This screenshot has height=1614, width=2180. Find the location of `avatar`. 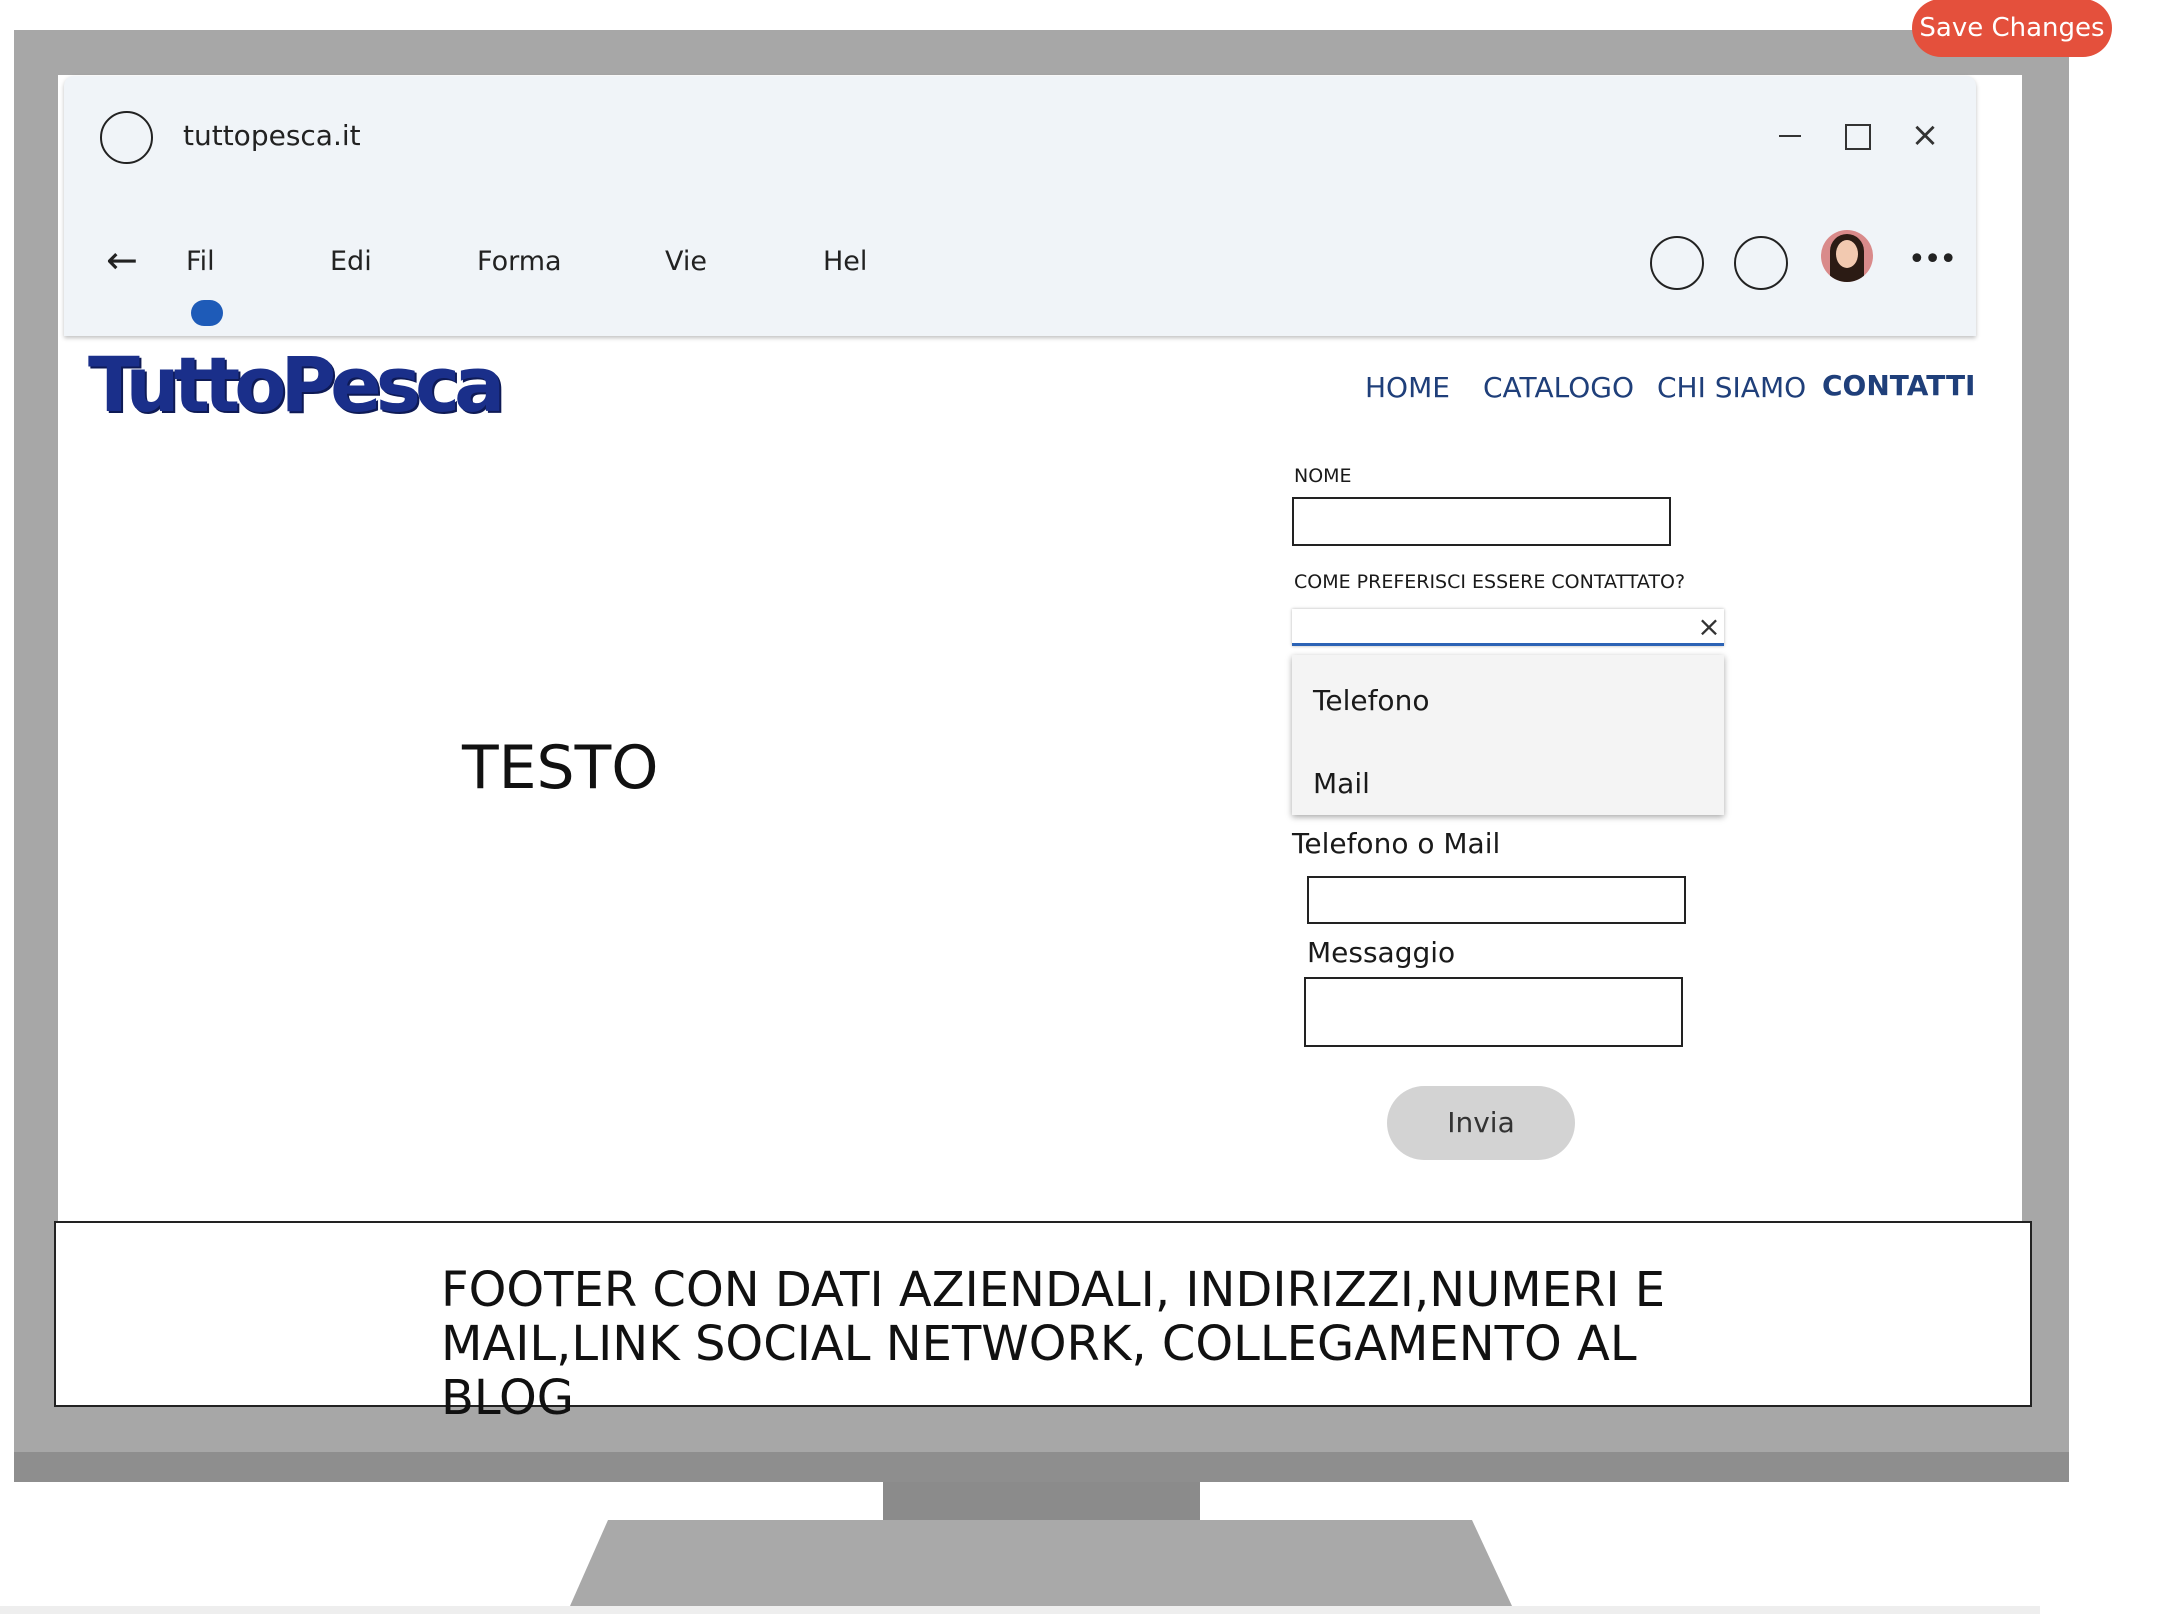

avatar is located at coordinates (1847, 256).